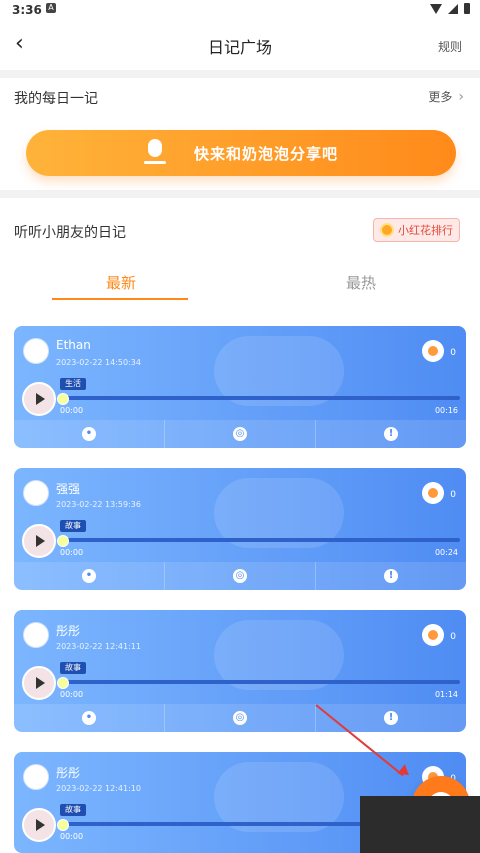 The image size is (480, 853). I want to click on status-bar: 3:36 A, so click(240, 10).